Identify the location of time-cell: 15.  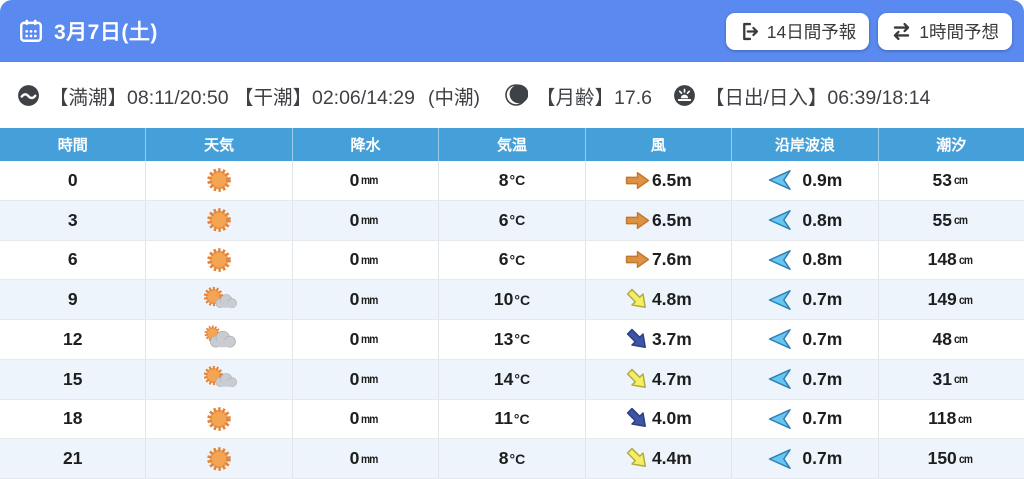
(72, 378).